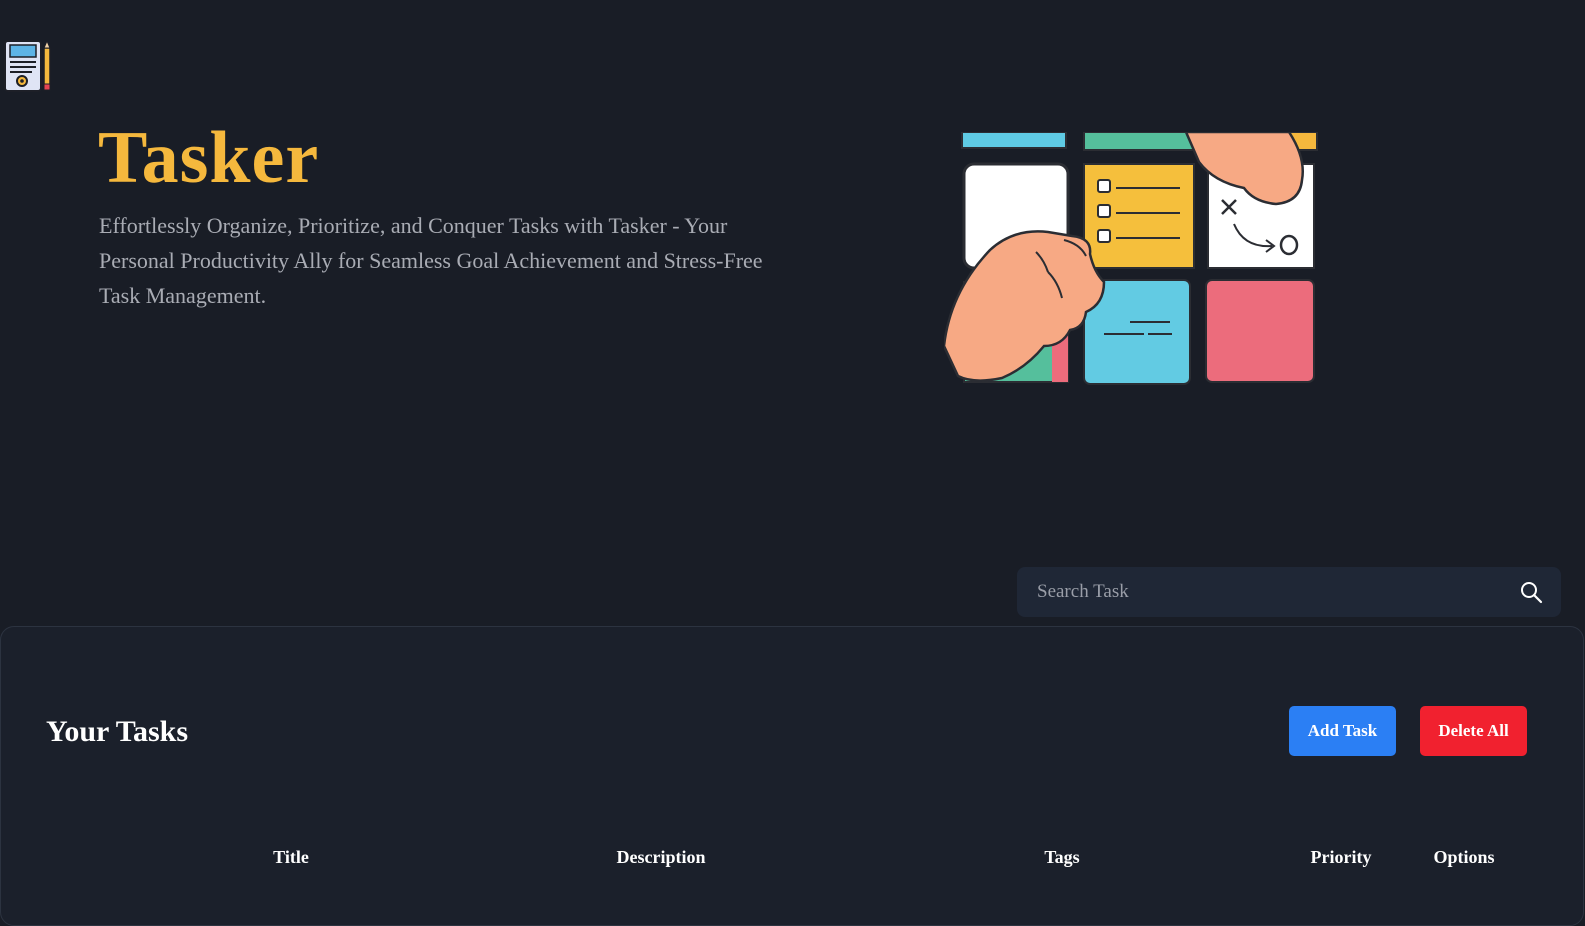  What do you see at coordinates (1473, 731) in the screenshot?
I see `delete-all-button: Delete All` at bounding box center [1473, 731].